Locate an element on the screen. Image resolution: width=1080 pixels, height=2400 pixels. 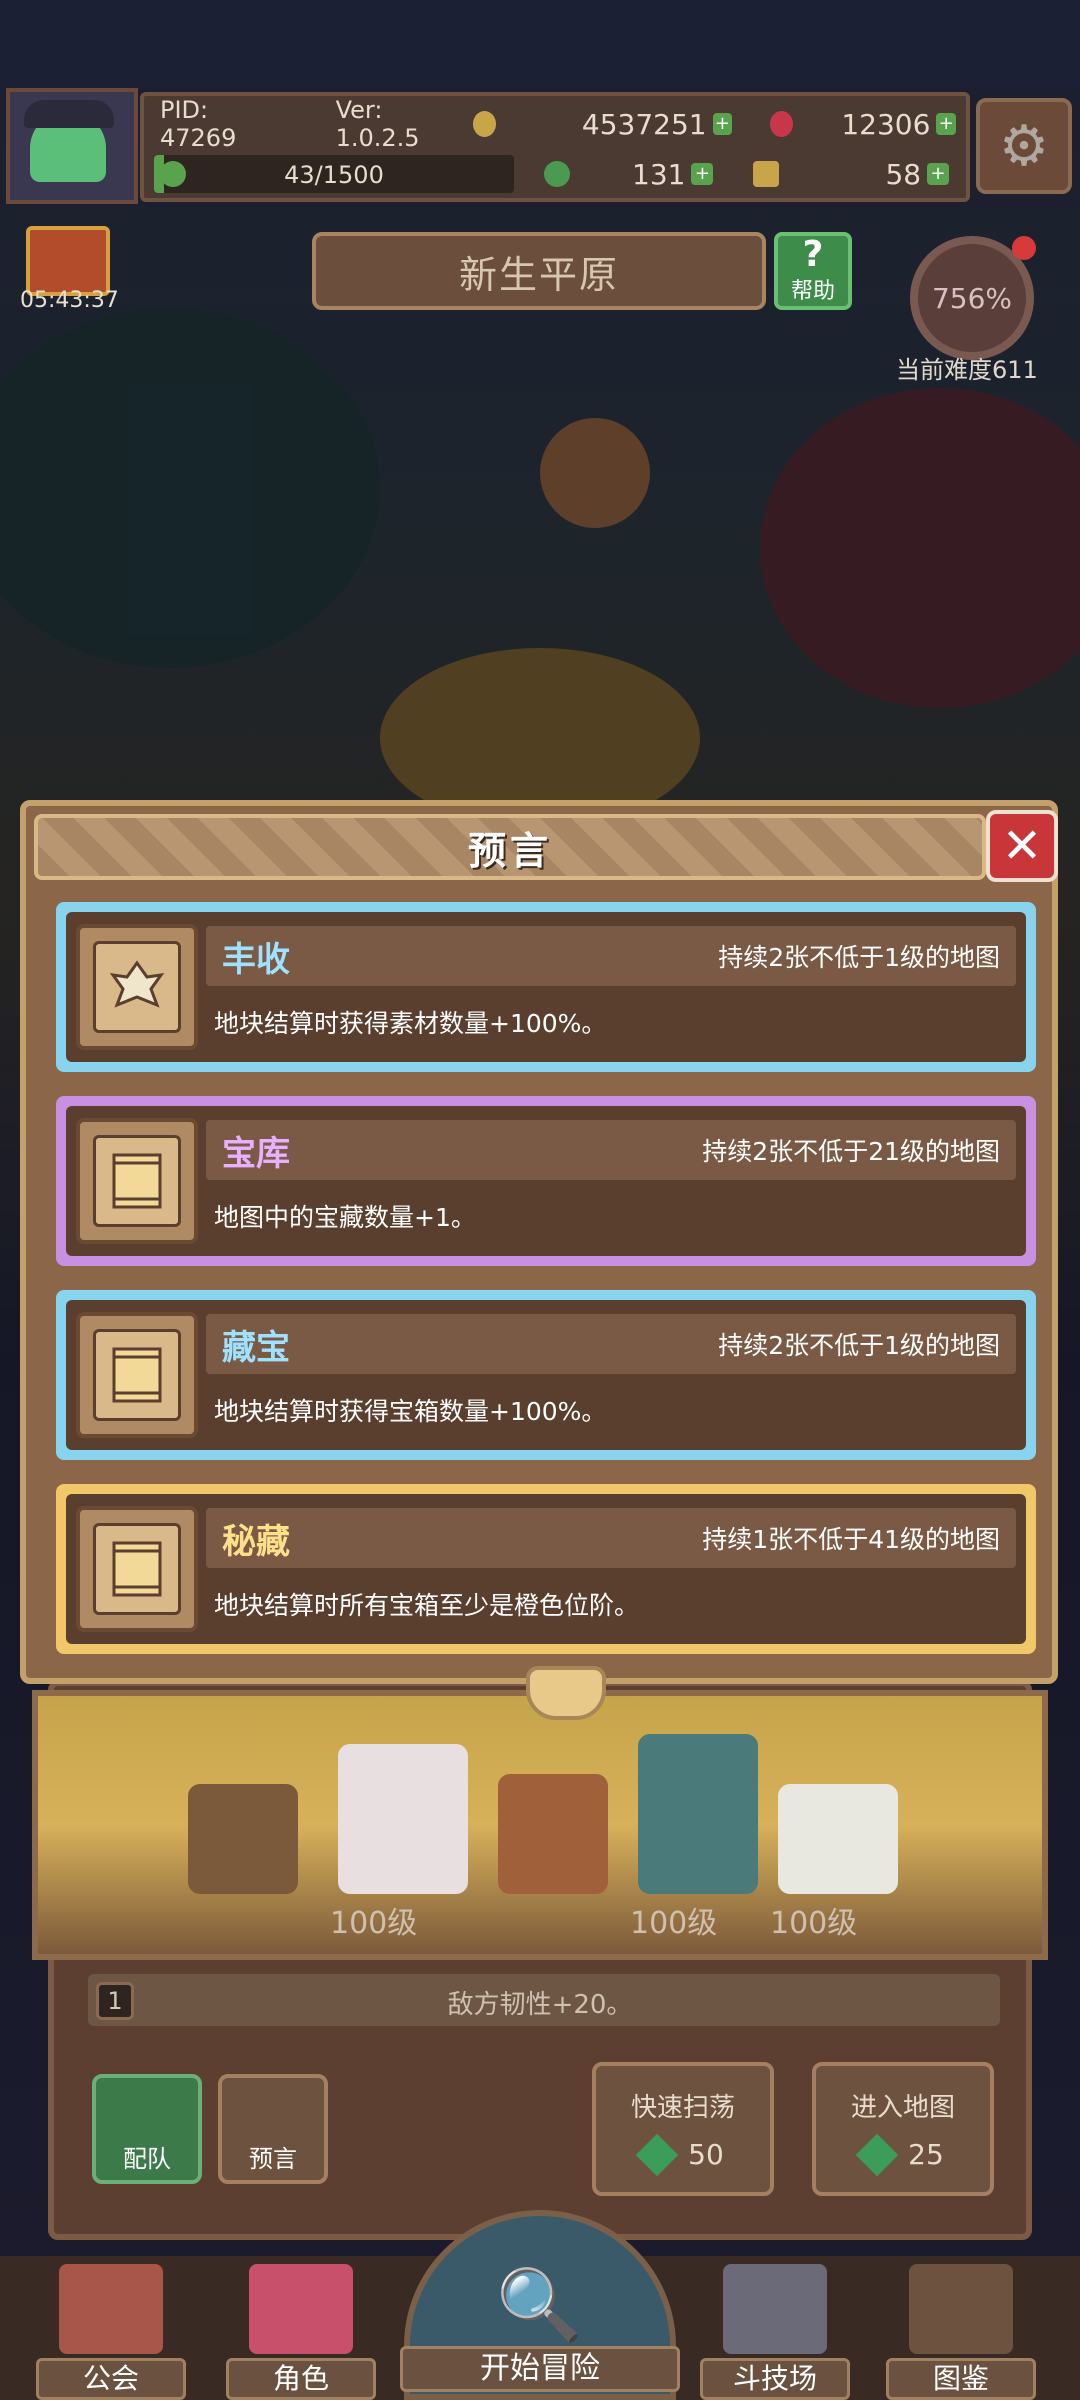
status-bar-area is located at coordinates (540, 44).